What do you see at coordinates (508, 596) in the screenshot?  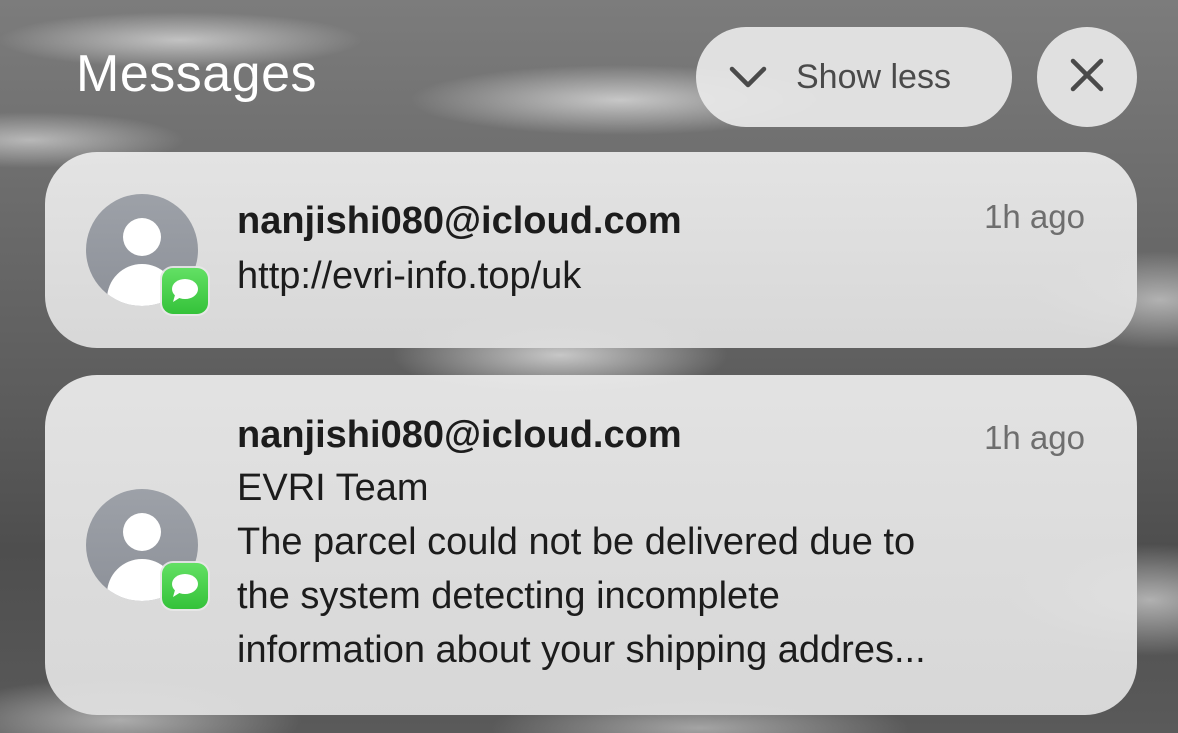 I see `message-preview-line: the system detecting incomplete` at bounding box center [508, 596].